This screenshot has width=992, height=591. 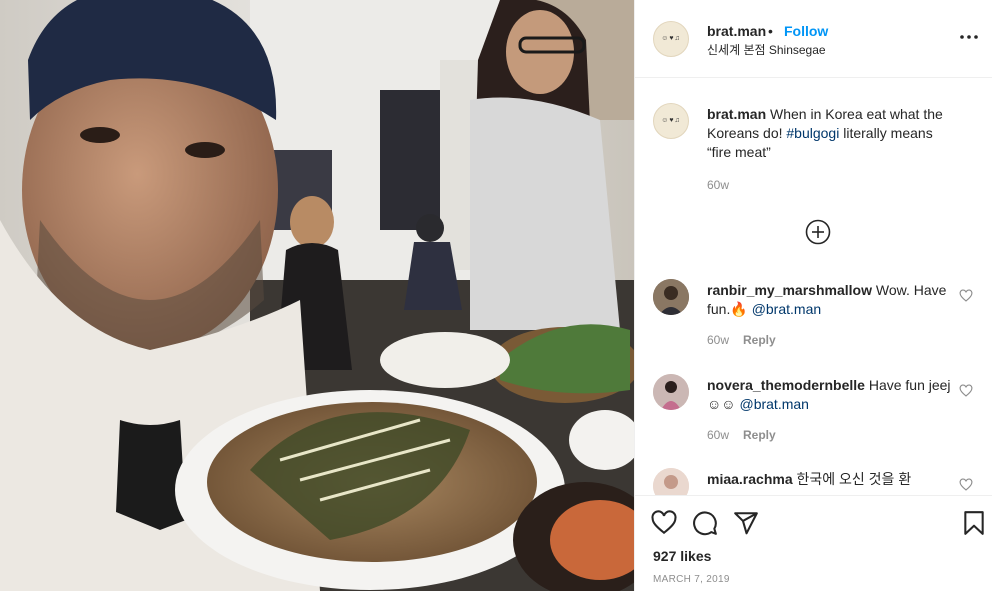 I want to click on caption-timestamp: 60w, so click(x=718, y=185).